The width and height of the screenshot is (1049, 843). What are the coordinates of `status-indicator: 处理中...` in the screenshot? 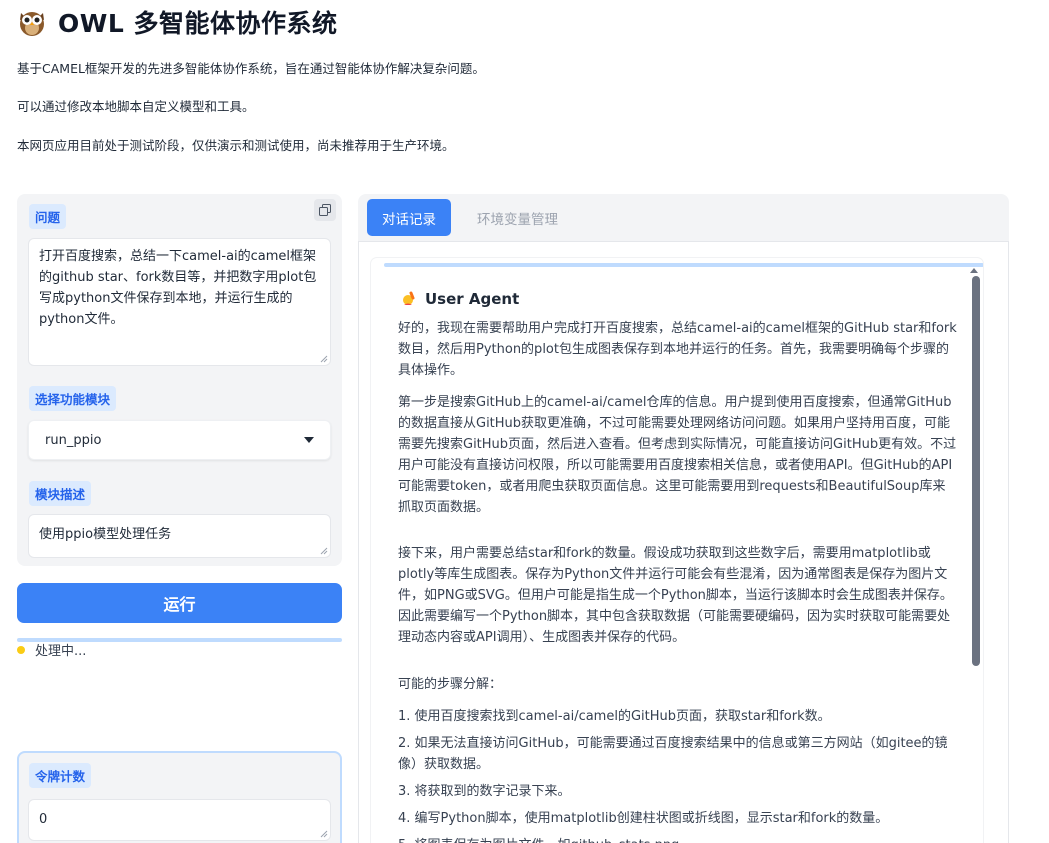 It's located at (51, 649).